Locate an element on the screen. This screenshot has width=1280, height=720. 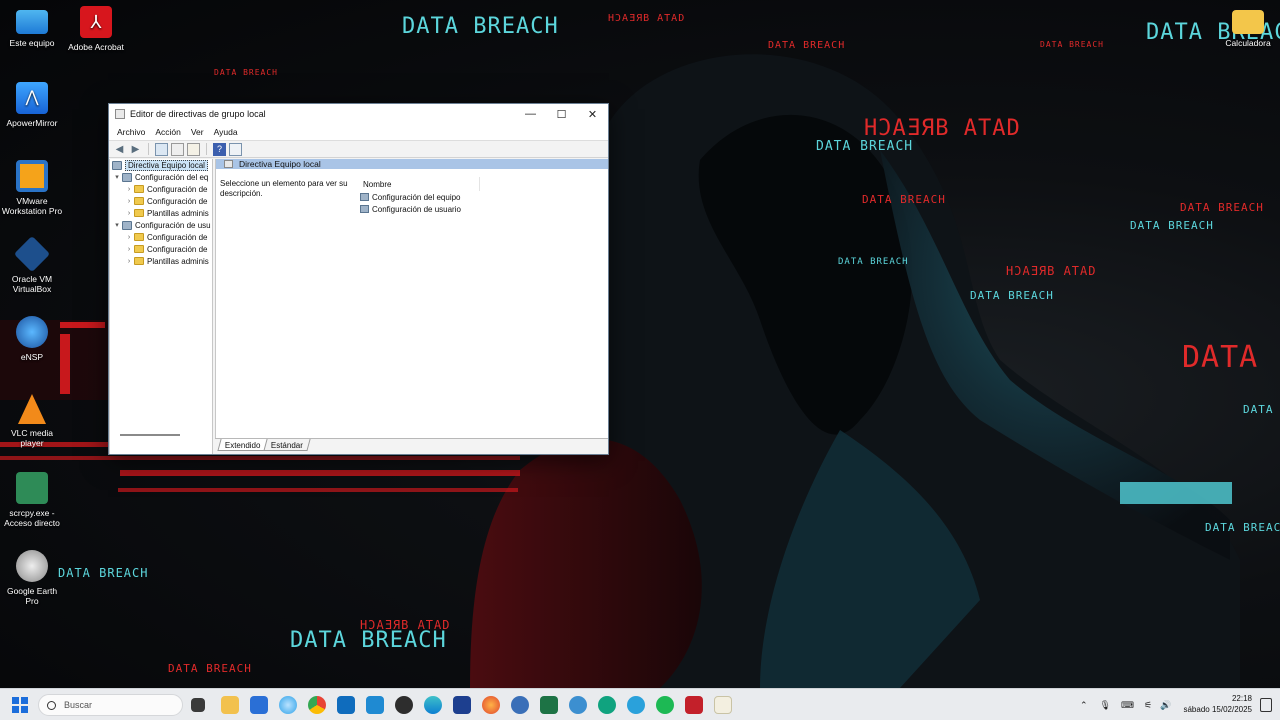
tree-item-configuracion-equipo: ▾ Configuración del eq is located at coordinates (161, 177).